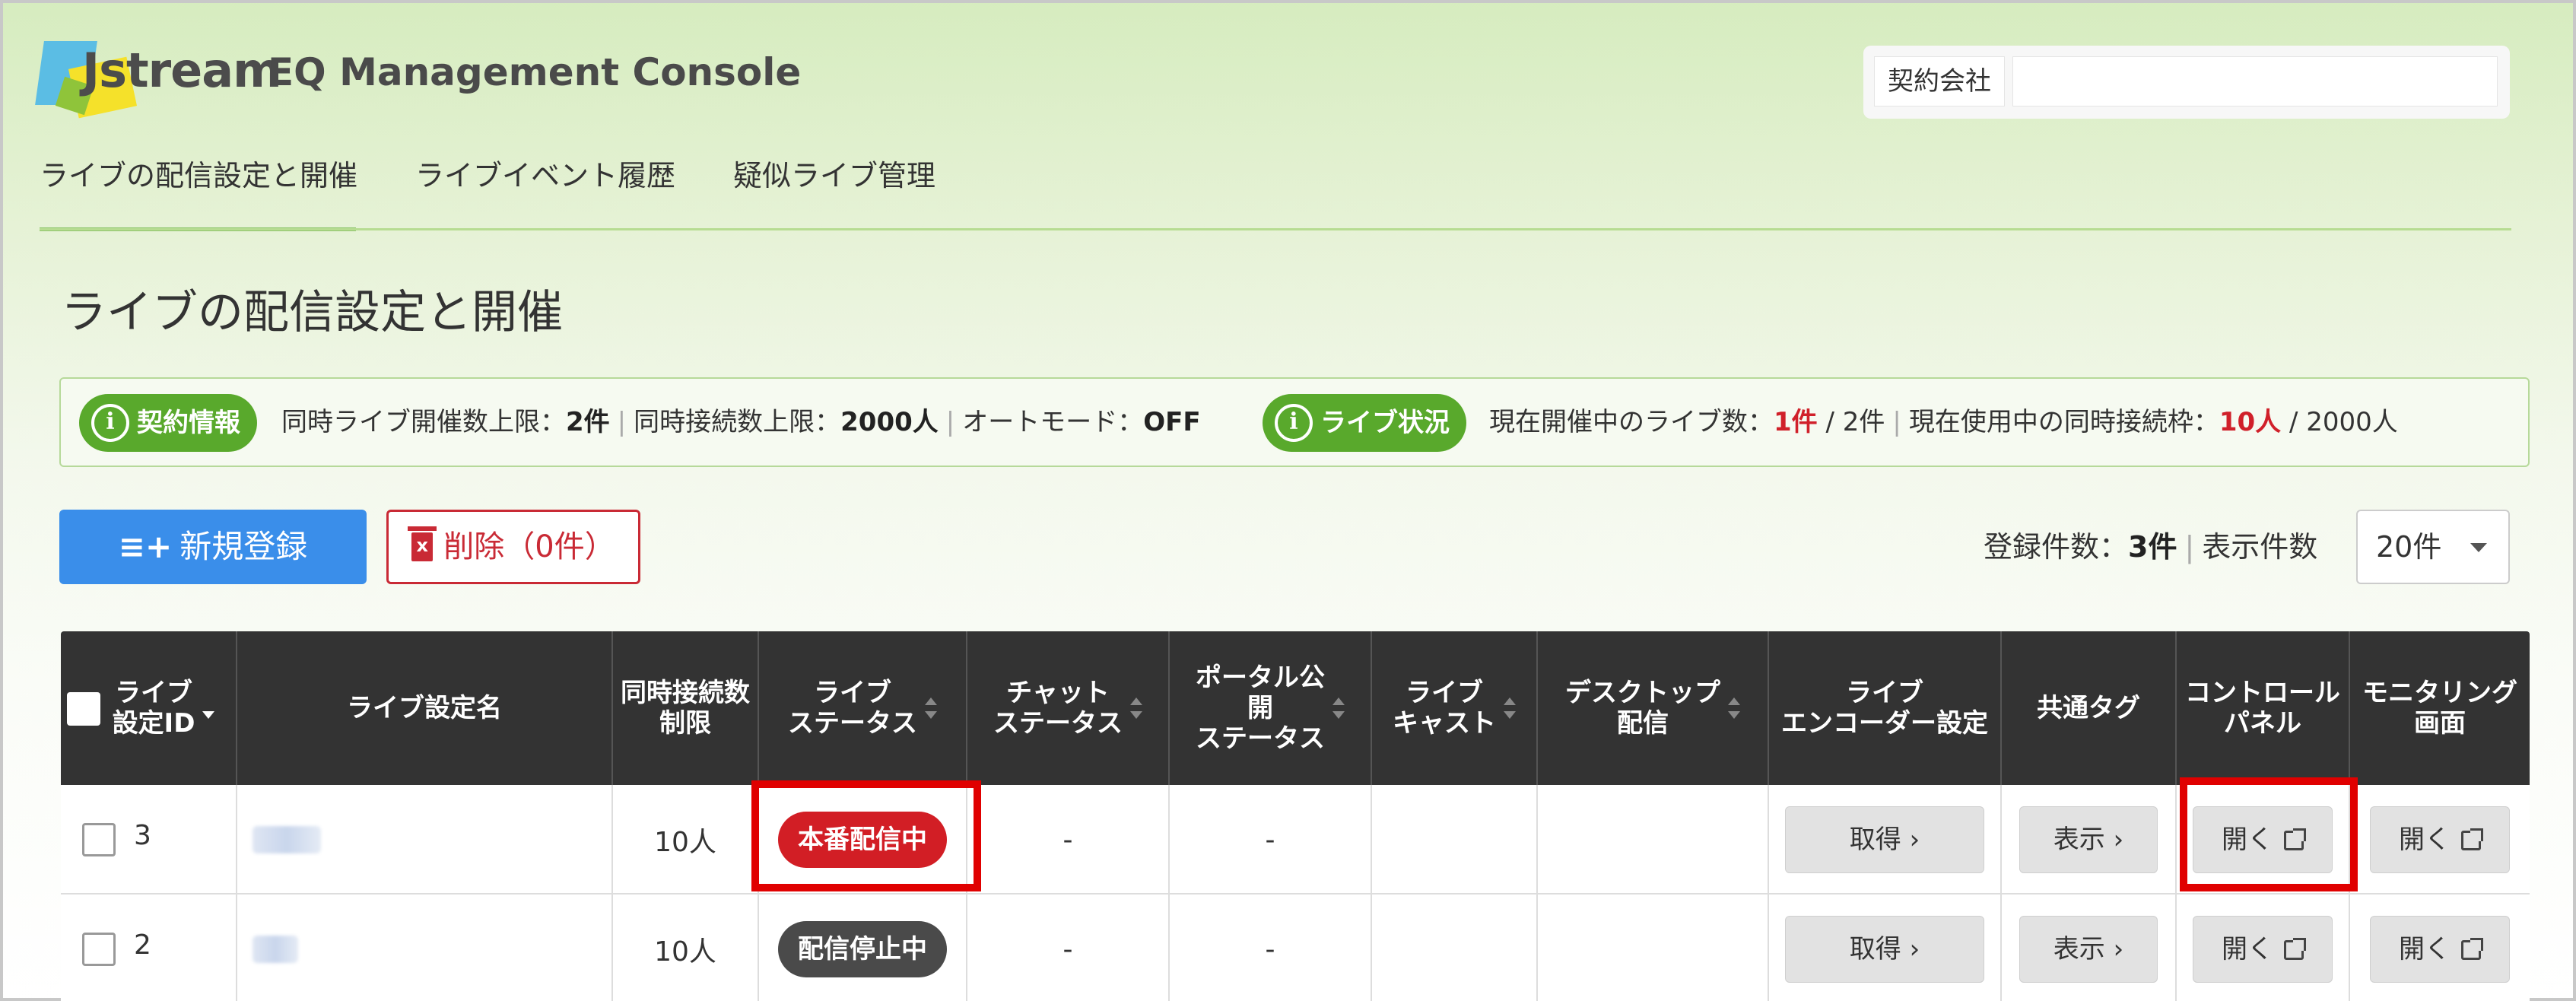 The width and height of the screenshot is (2576, 1001). I want to click on control-panel-open-button: 開く, so click(2263, 949).